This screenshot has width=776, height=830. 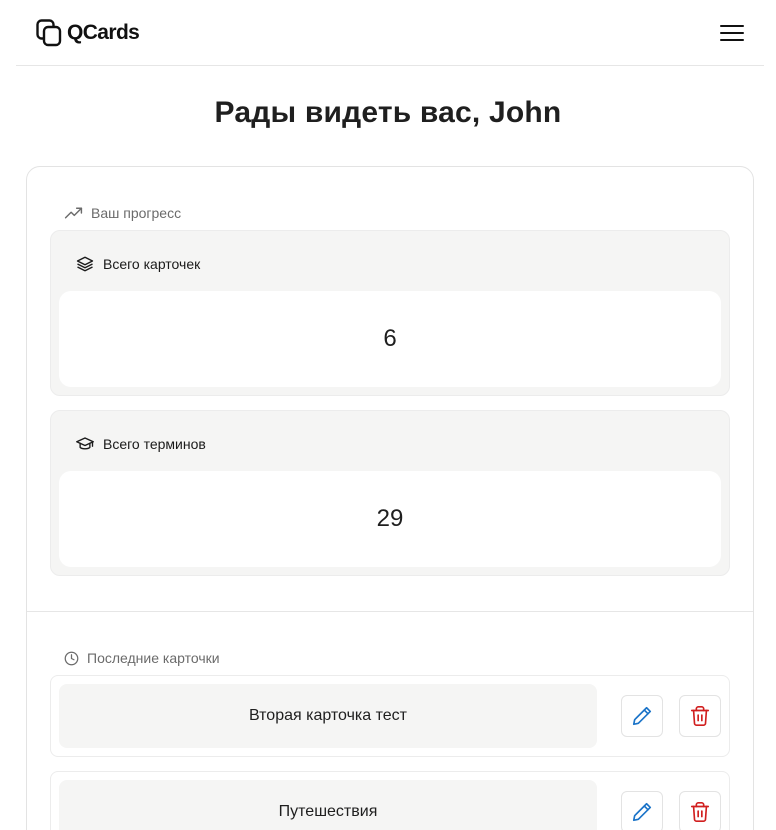 I want to click on card-name: Вторая карточка тест, so click(x=328, y=716).